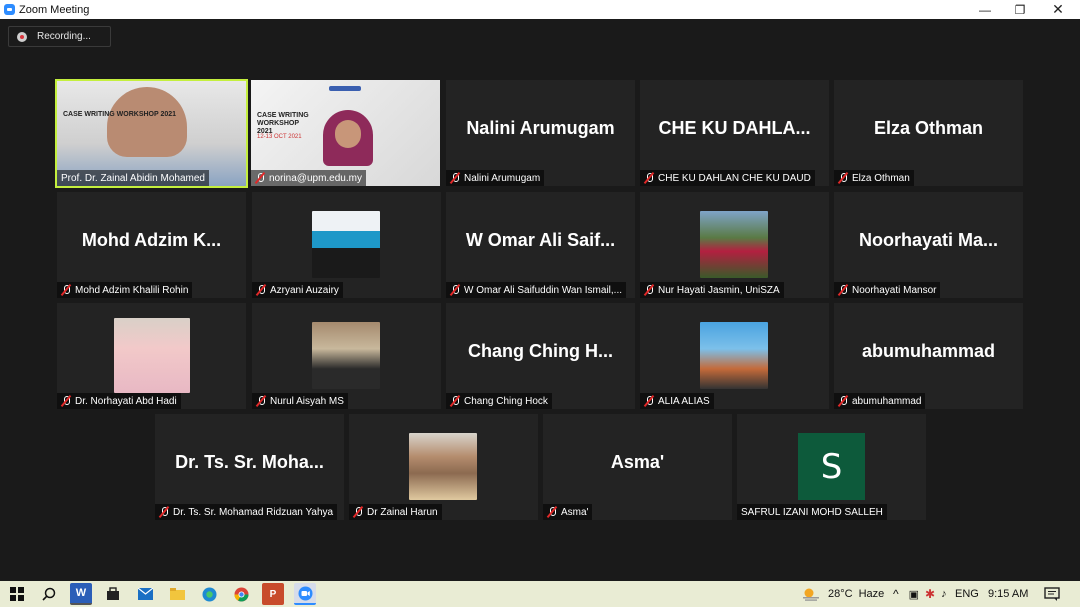 The image size is (1080, 607). Describe the element at coordinates (540, 9) in the screenshot. I see `window-titlebar: Zoom Meeting — ❐ ✕` at that location.